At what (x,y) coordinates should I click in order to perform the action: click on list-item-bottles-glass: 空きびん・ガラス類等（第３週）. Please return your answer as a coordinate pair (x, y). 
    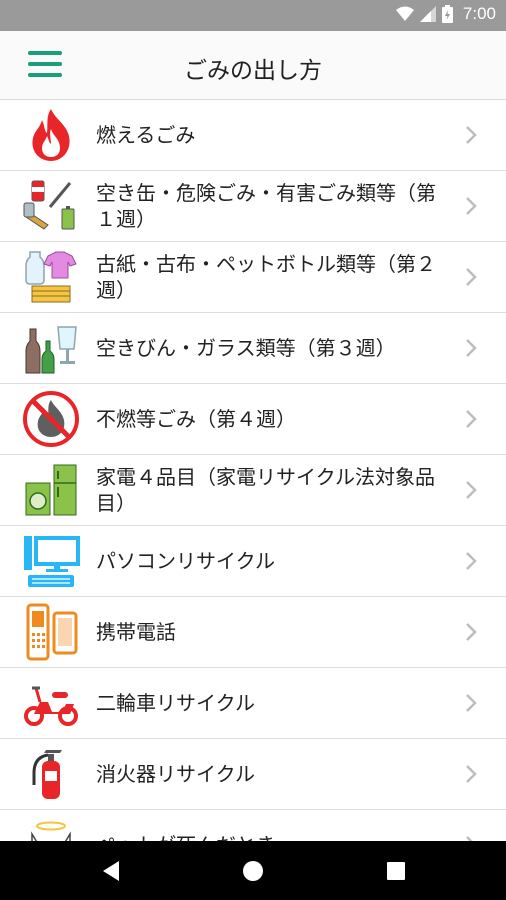
    Looking at the image, I should click on (253, 348).